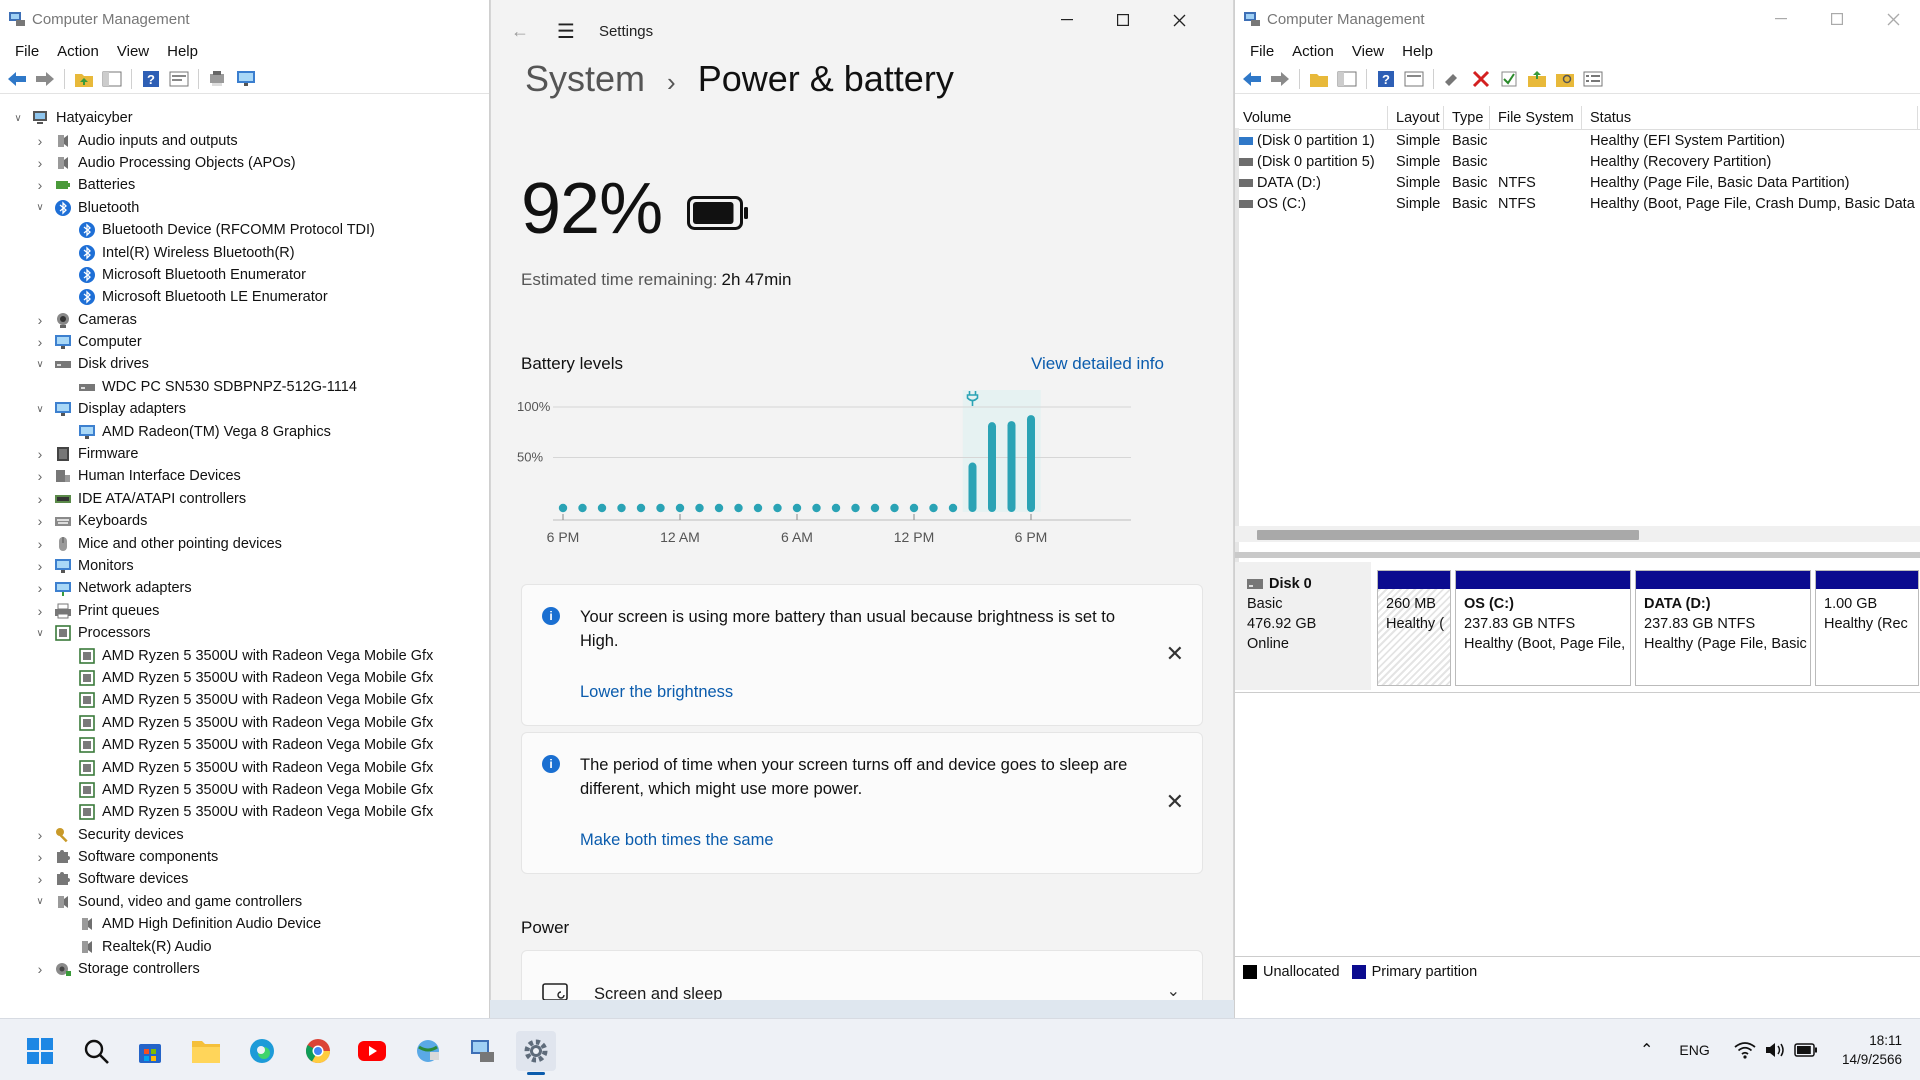  What do you see at coordinates (244, 588) in the screenshot?
I see `tree-node: › Network adapters` at bounding box center [244, 588].